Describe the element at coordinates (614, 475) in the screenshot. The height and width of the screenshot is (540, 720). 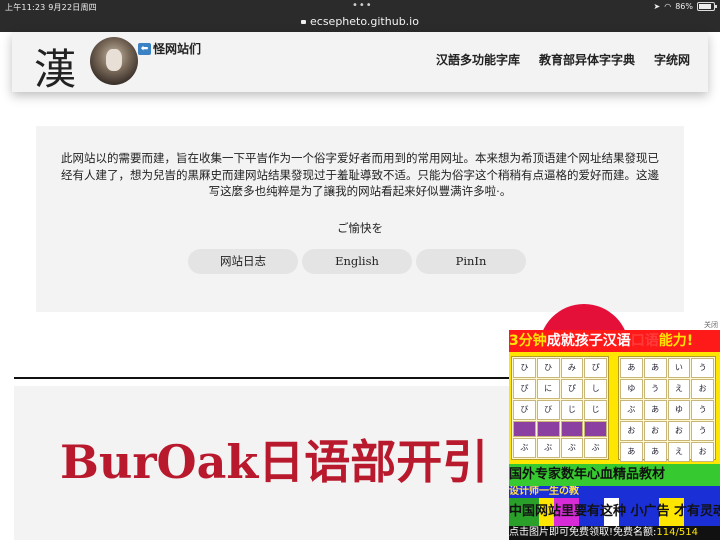
I see `ad-green-text: 国外专家数年心血精品教材` at that location.